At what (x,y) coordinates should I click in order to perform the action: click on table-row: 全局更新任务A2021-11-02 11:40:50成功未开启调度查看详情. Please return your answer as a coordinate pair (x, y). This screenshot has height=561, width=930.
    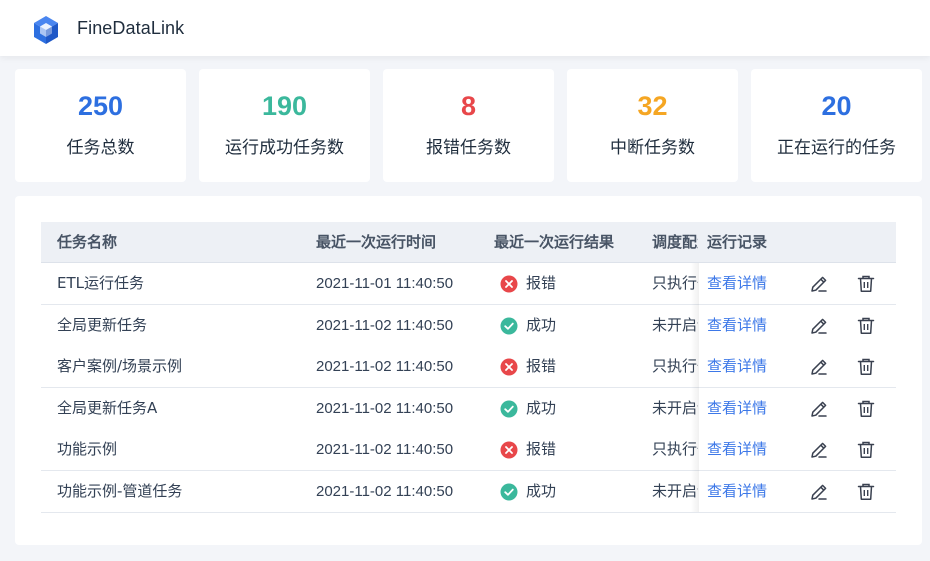
    Looking at the image, I should click on (468, 408).